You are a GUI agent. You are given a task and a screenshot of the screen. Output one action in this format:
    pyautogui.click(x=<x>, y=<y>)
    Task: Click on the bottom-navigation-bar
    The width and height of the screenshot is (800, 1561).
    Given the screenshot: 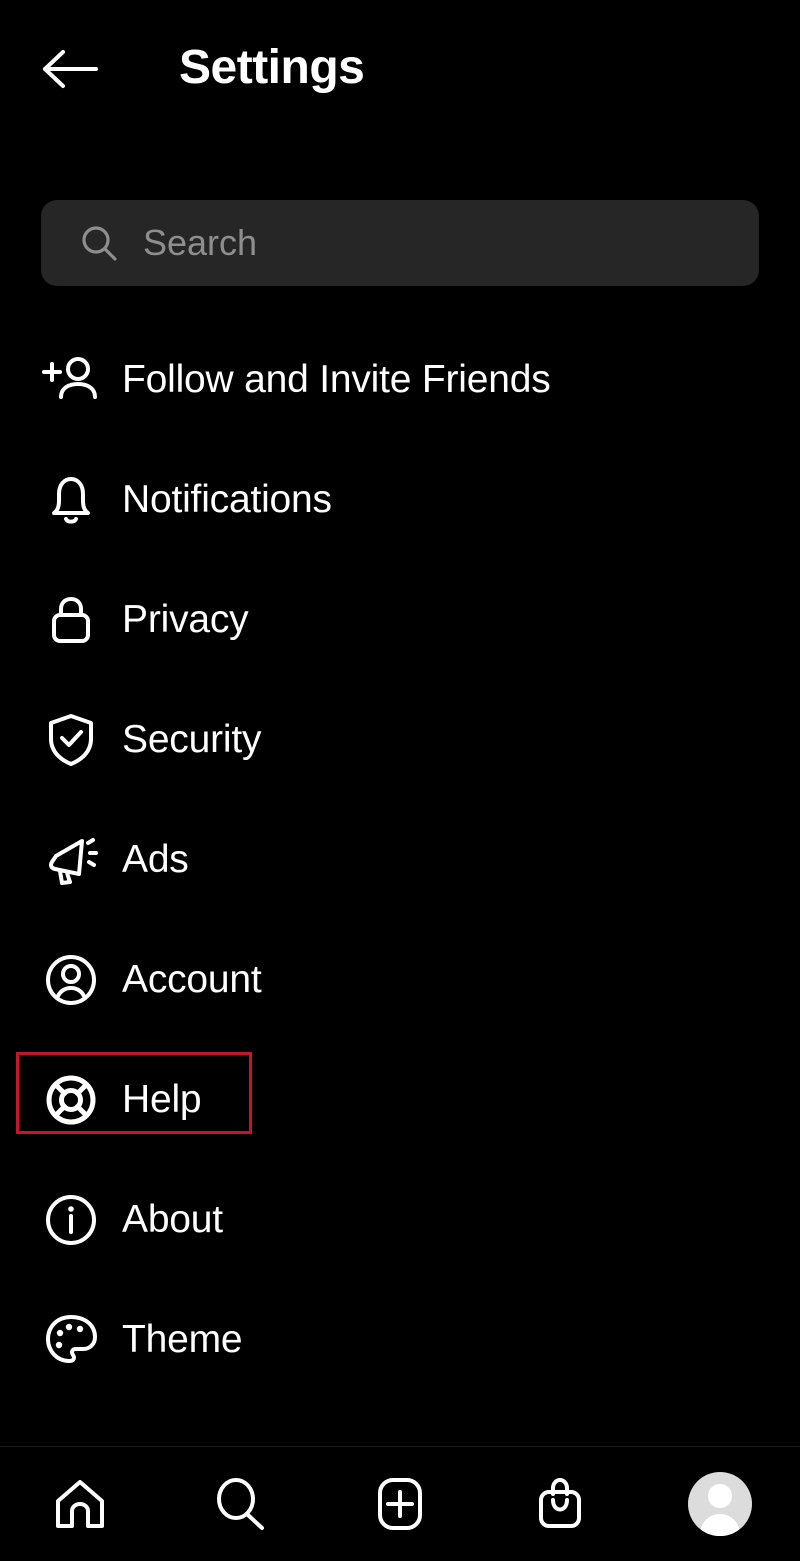 What is the action you would take?
    pyautogui.click(x=400, y=1504)
    